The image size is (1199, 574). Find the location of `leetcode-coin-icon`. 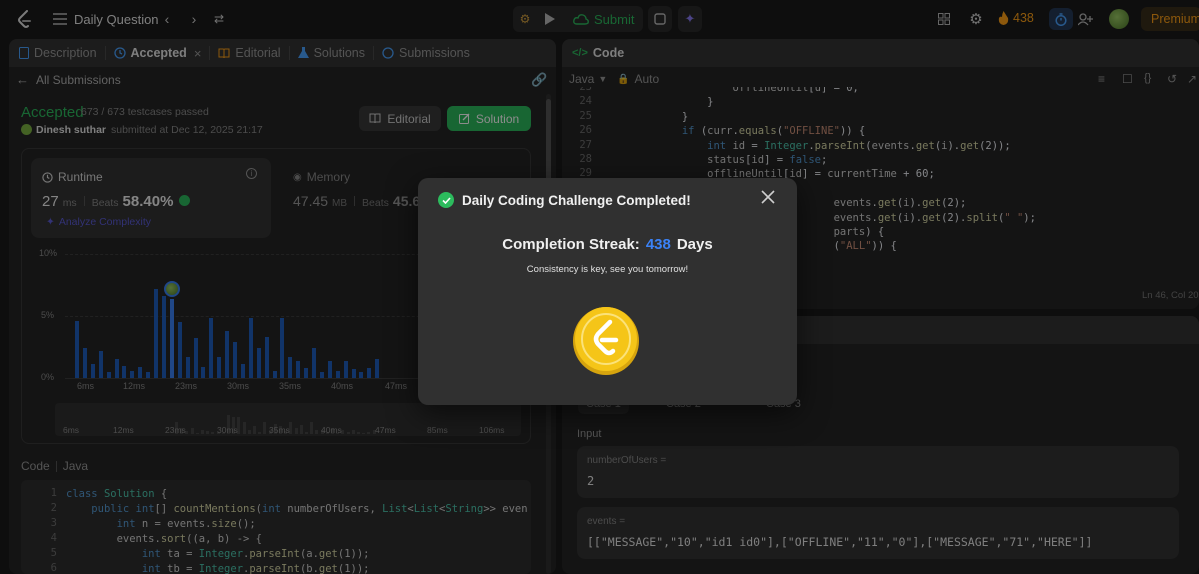

leetcode-coin-icon is located at coordinates (606, 340).